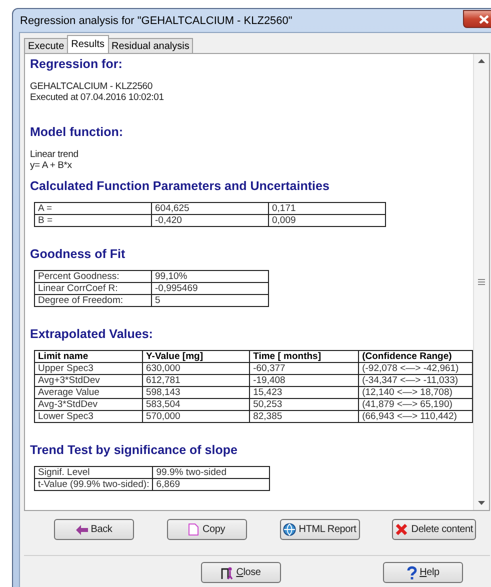 The image size is (491, 587). What do you see at coordinates (304, 356) in the screenshot?
I see `column-header: Time [ months]` at bounding box center [304, 356].